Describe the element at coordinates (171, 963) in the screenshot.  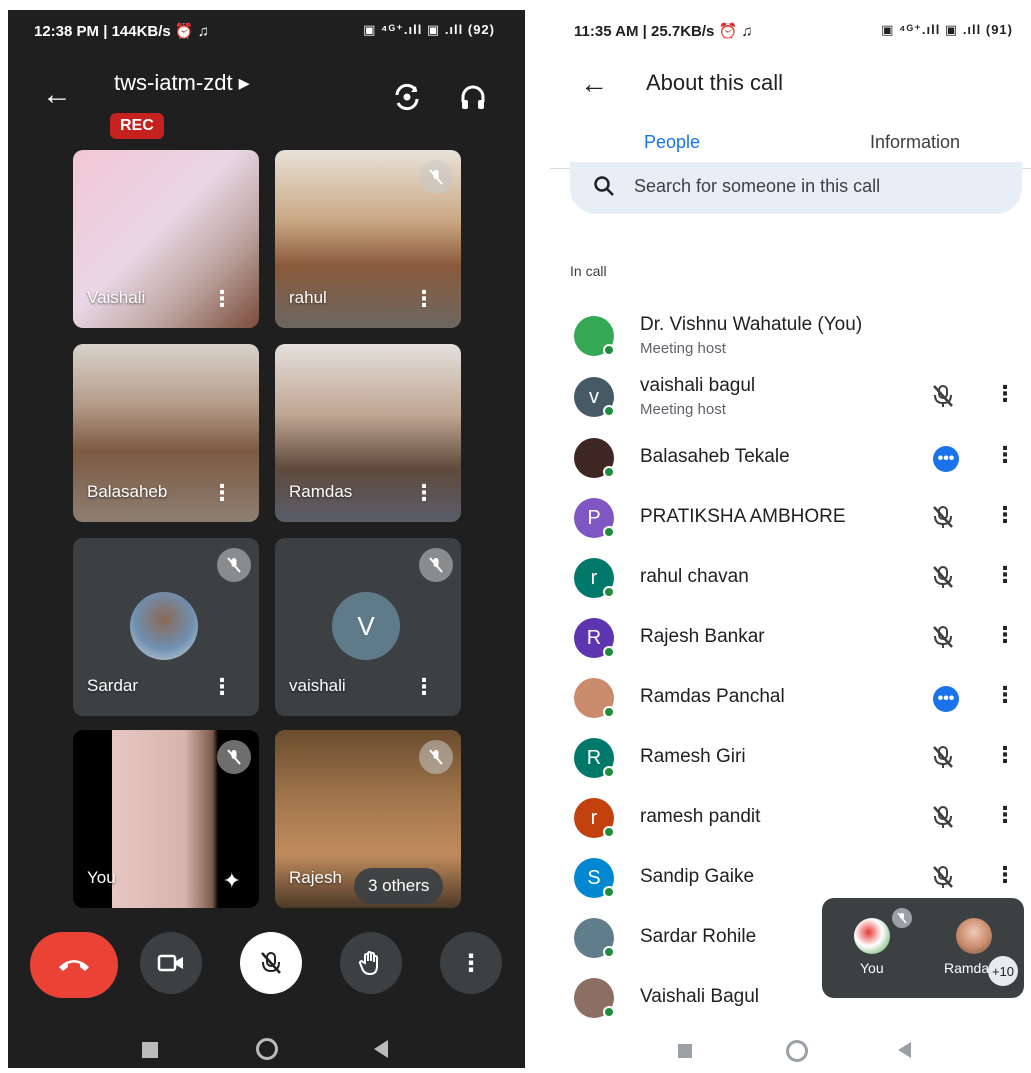
I see `camera-toggle-button` at that location.